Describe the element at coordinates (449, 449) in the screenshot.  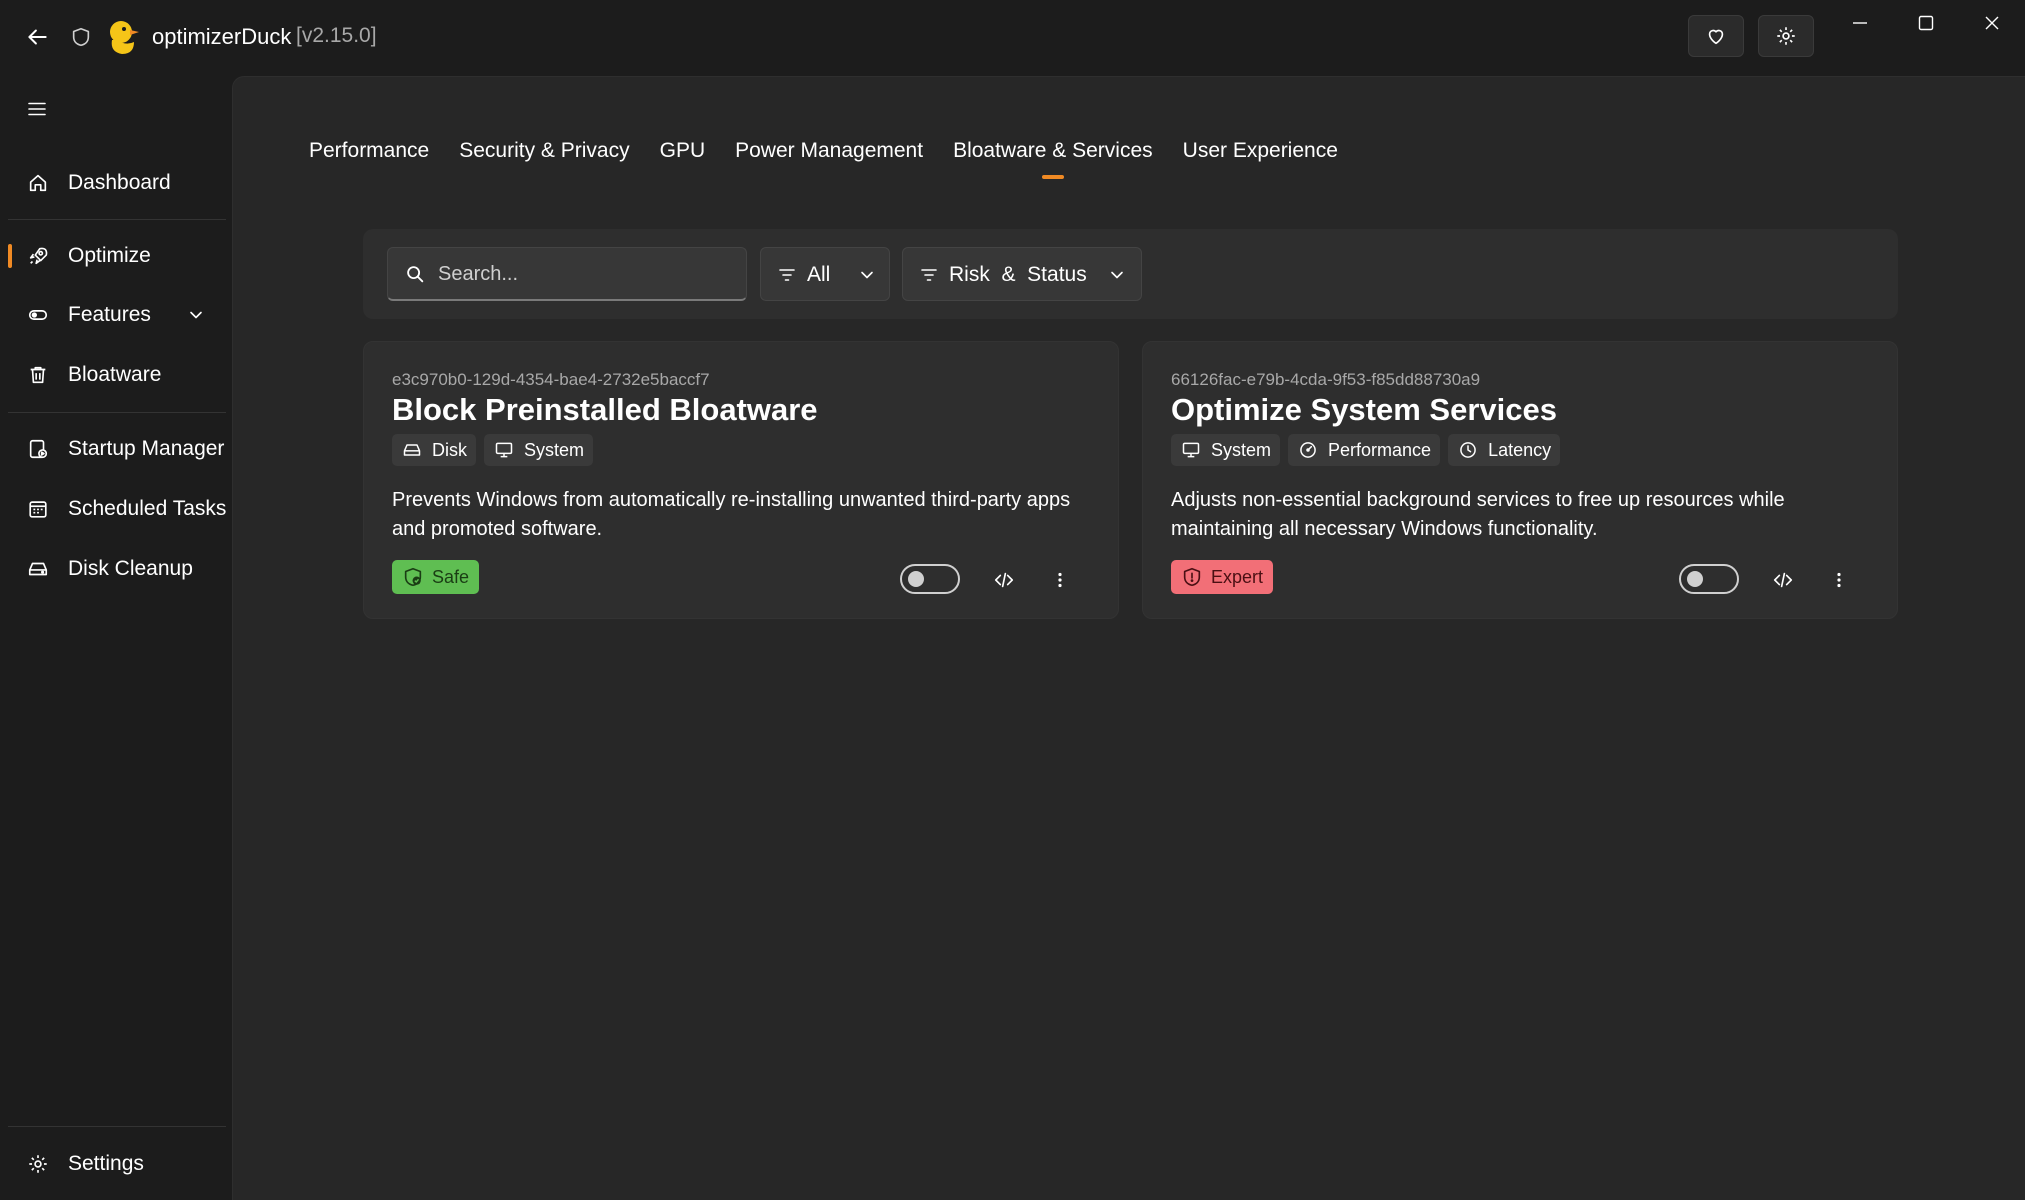
I see `tag-label: Disk` at that location.